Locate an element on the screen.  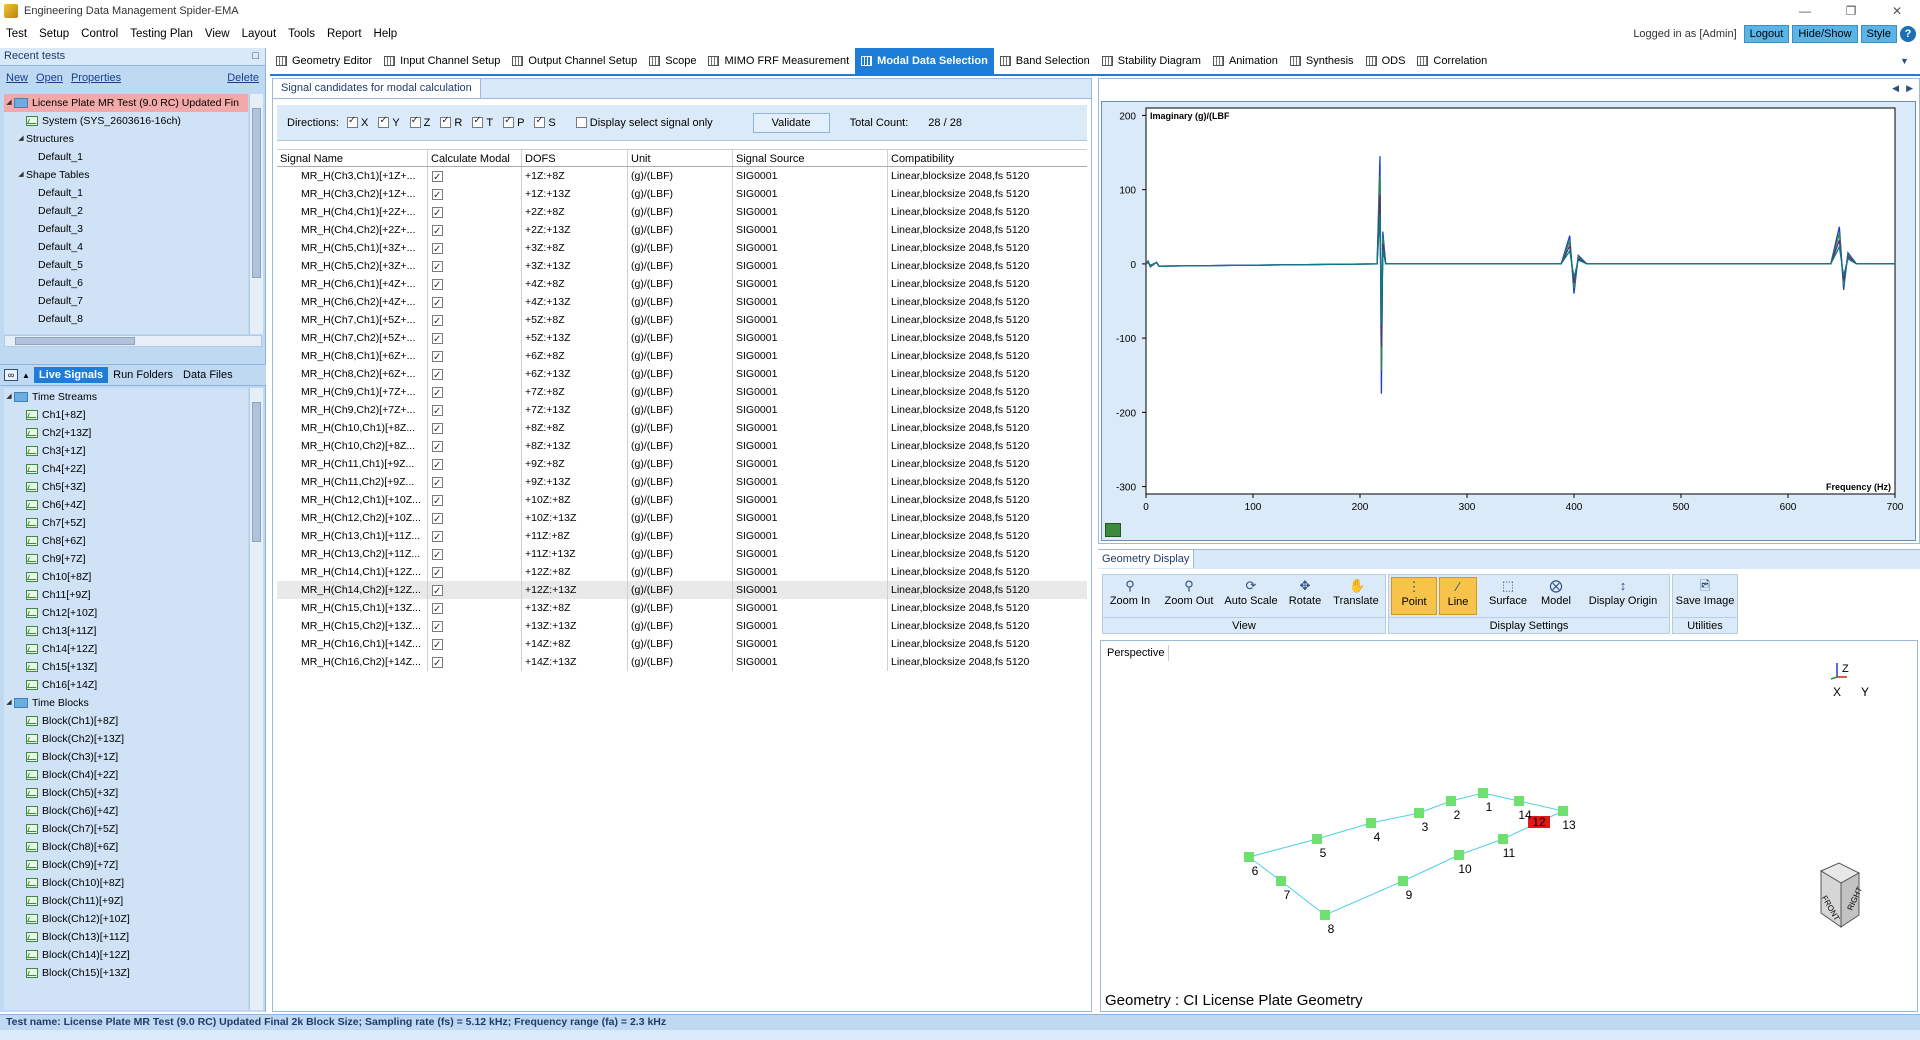
properties-link: Properties is located at coordinates (96, 78).